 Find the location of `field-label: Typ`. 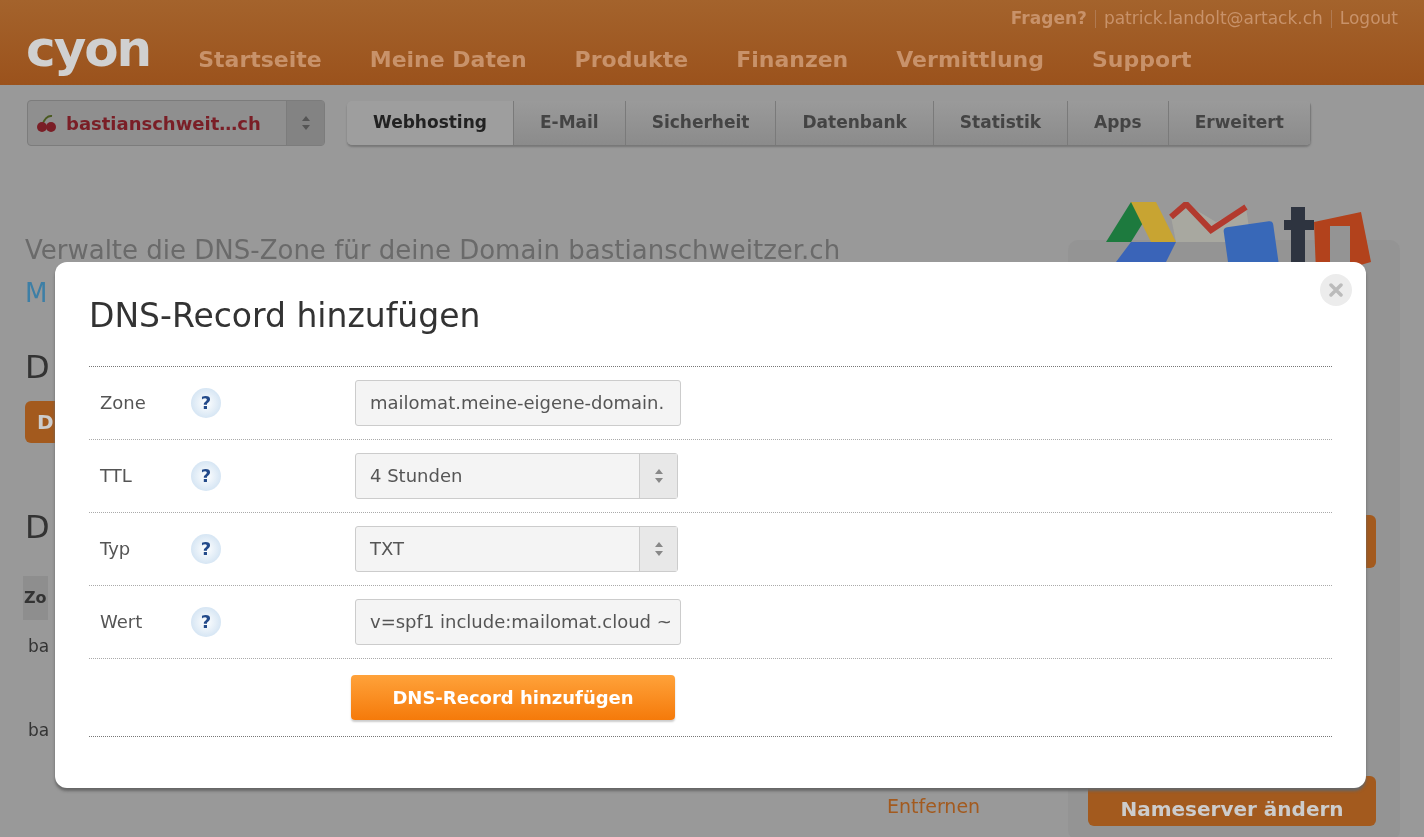

field-label: Typ is located at coordinates (115, 549).